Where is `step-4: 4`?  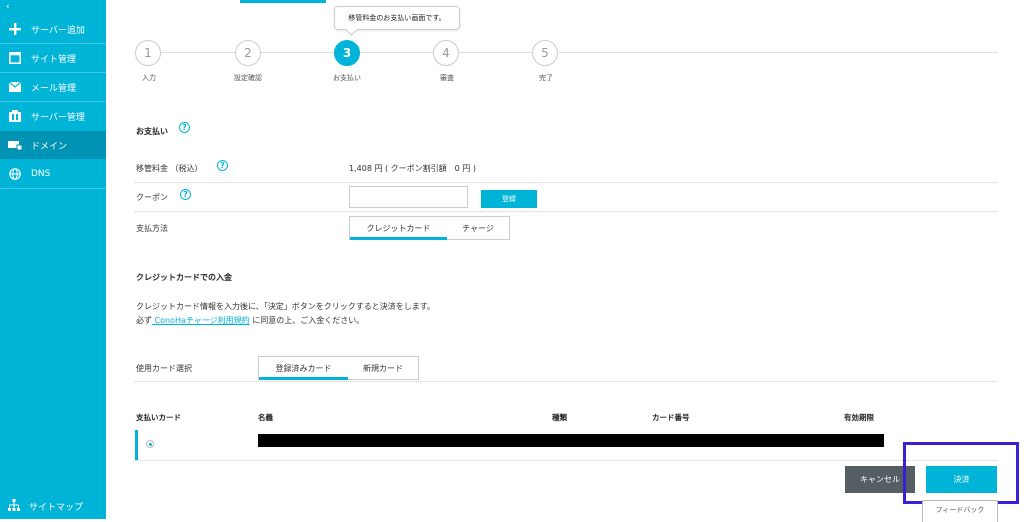
step-4: 4 is located at coordinates (446, 53).